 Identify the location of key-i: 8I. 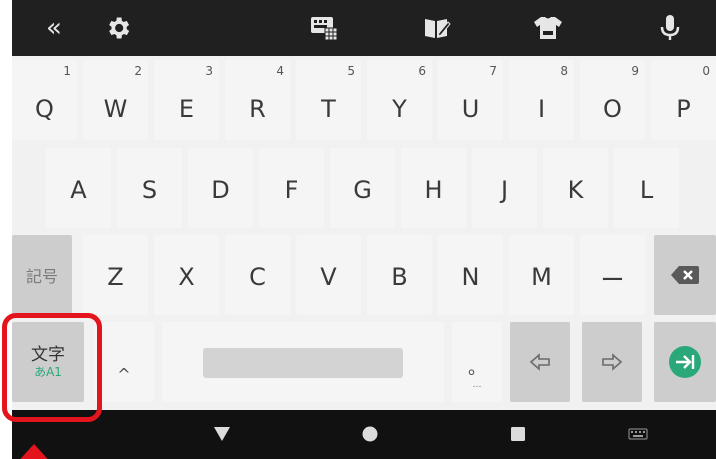
(541, 100).